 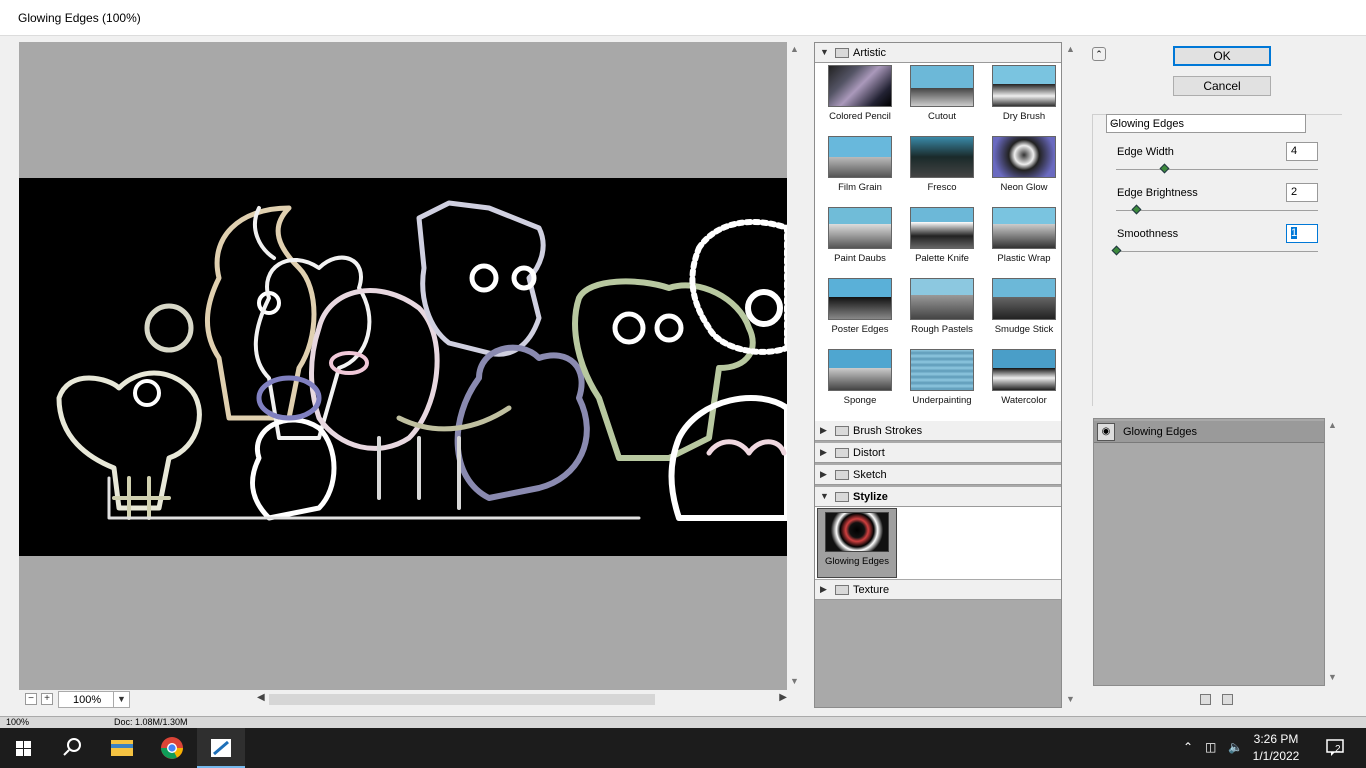 I want to click on notifications-icon: 2, so click(x=1336, y=748).